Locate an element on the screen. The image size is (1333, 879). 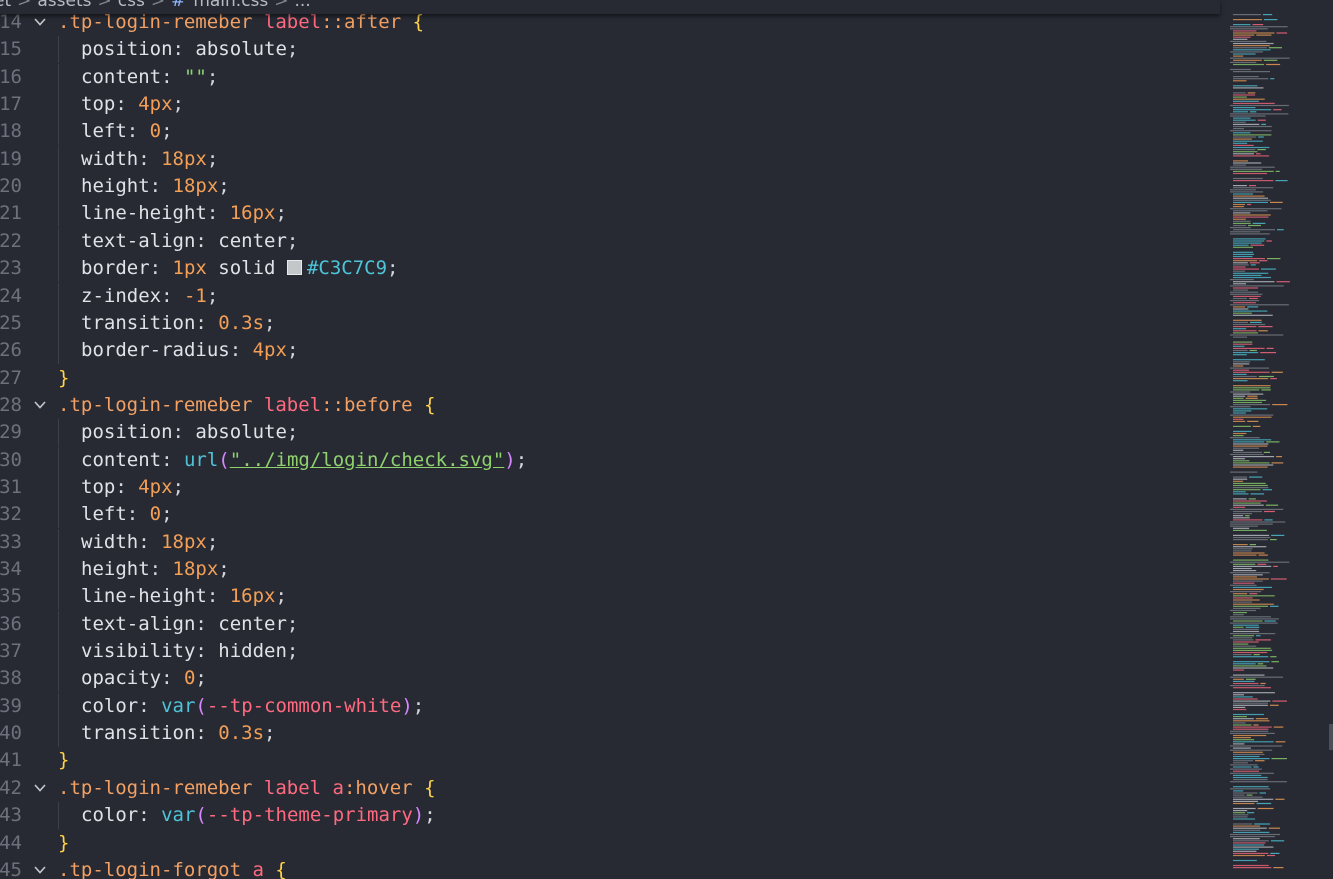
code-line: 29 position: absolute; is located at coordinates (611, 433).